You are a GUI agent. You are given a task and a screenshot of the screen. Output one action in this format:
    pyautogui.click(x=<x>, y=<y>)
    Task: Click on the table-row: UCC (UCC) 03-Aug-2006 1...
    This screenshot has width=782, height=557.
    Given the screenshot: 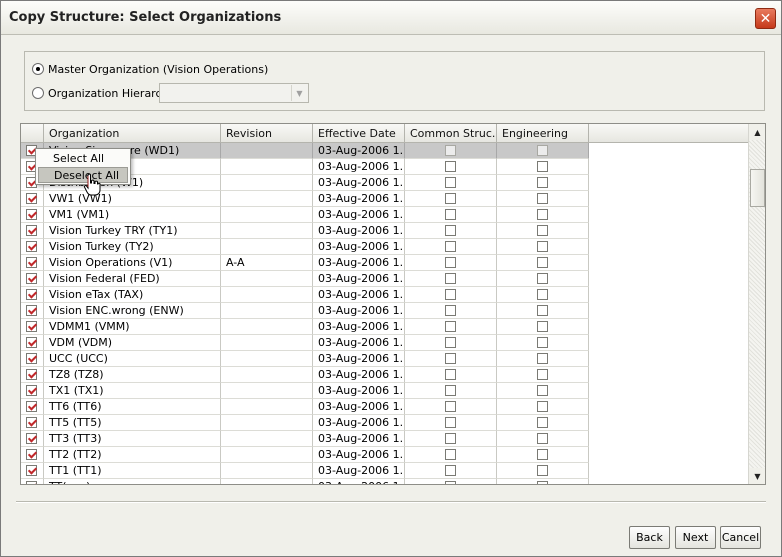 What is the action you would take?
    pyautogui.click(x=305, y=359)
    